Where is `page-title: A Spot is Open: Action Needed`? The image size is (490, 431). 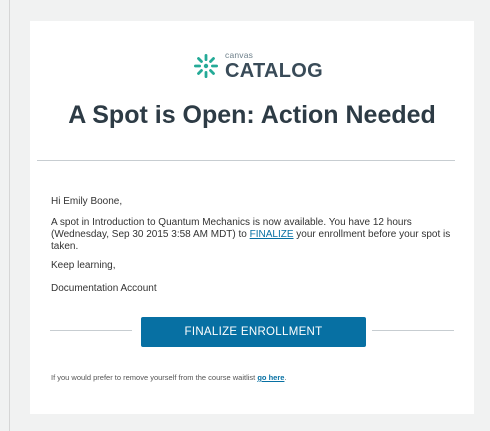
page-title: A Spot is Open: Action Needed is located at coordinates (252, 115).